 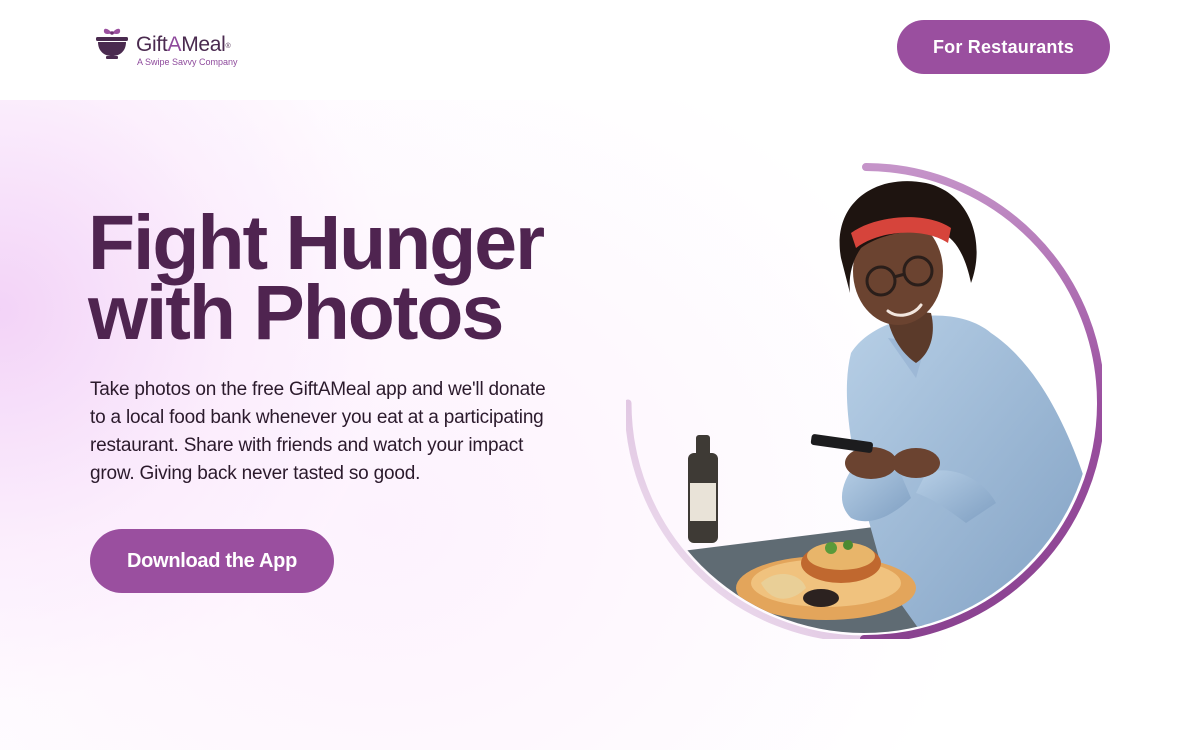 I want to click on for-restaurants-button: For Restaurants, so click(x=1003, y=47).